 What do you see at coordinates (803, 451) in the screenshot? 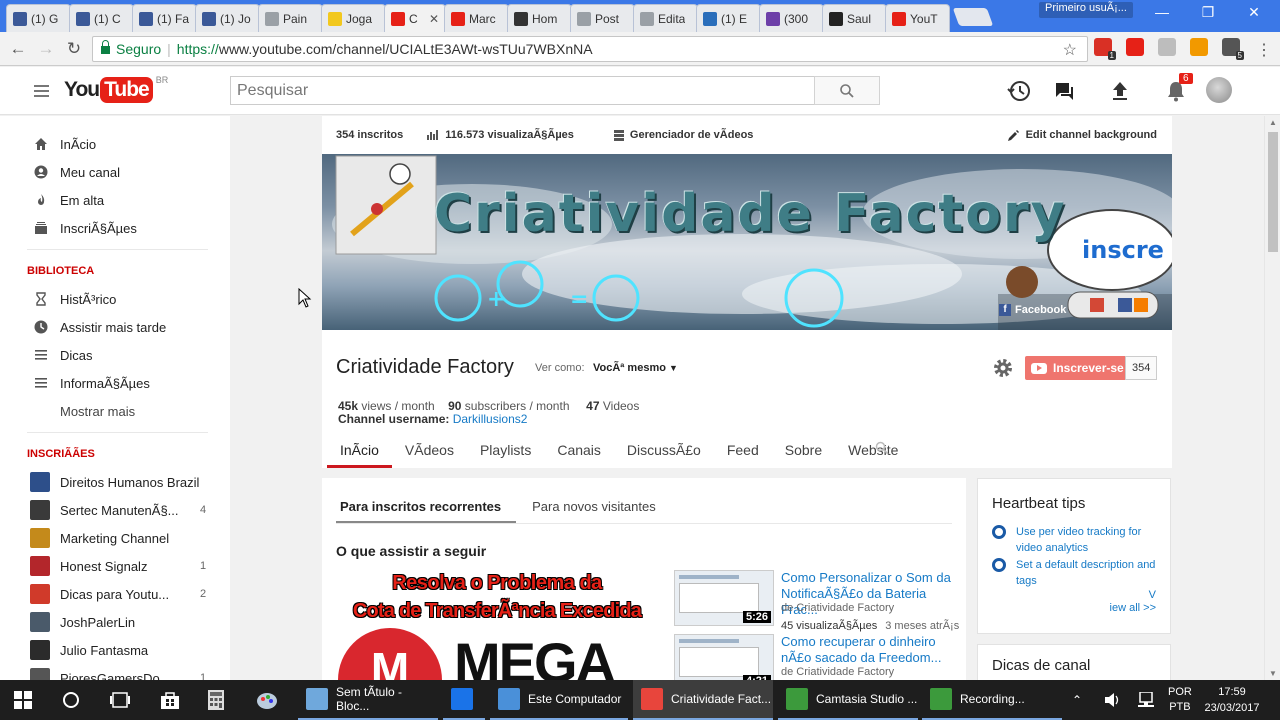
I see `channel-tab: Sobre` at bounding box center [803, 451].